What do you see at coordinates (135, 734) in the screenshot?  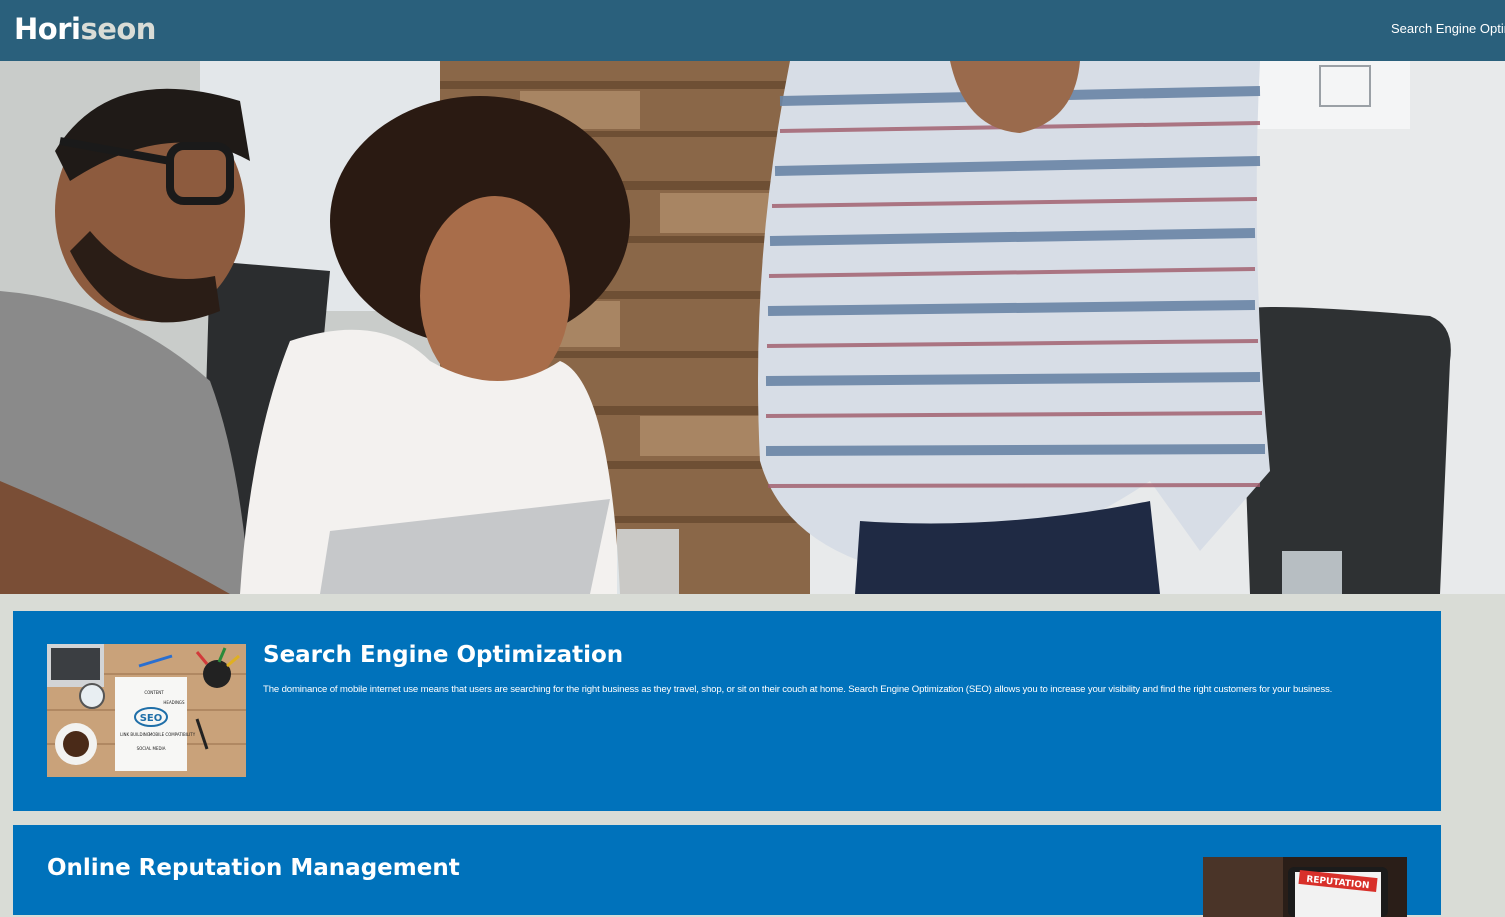 I see `seo-image-link-label: LINK BUILDING` at bounding box center [135, 734].